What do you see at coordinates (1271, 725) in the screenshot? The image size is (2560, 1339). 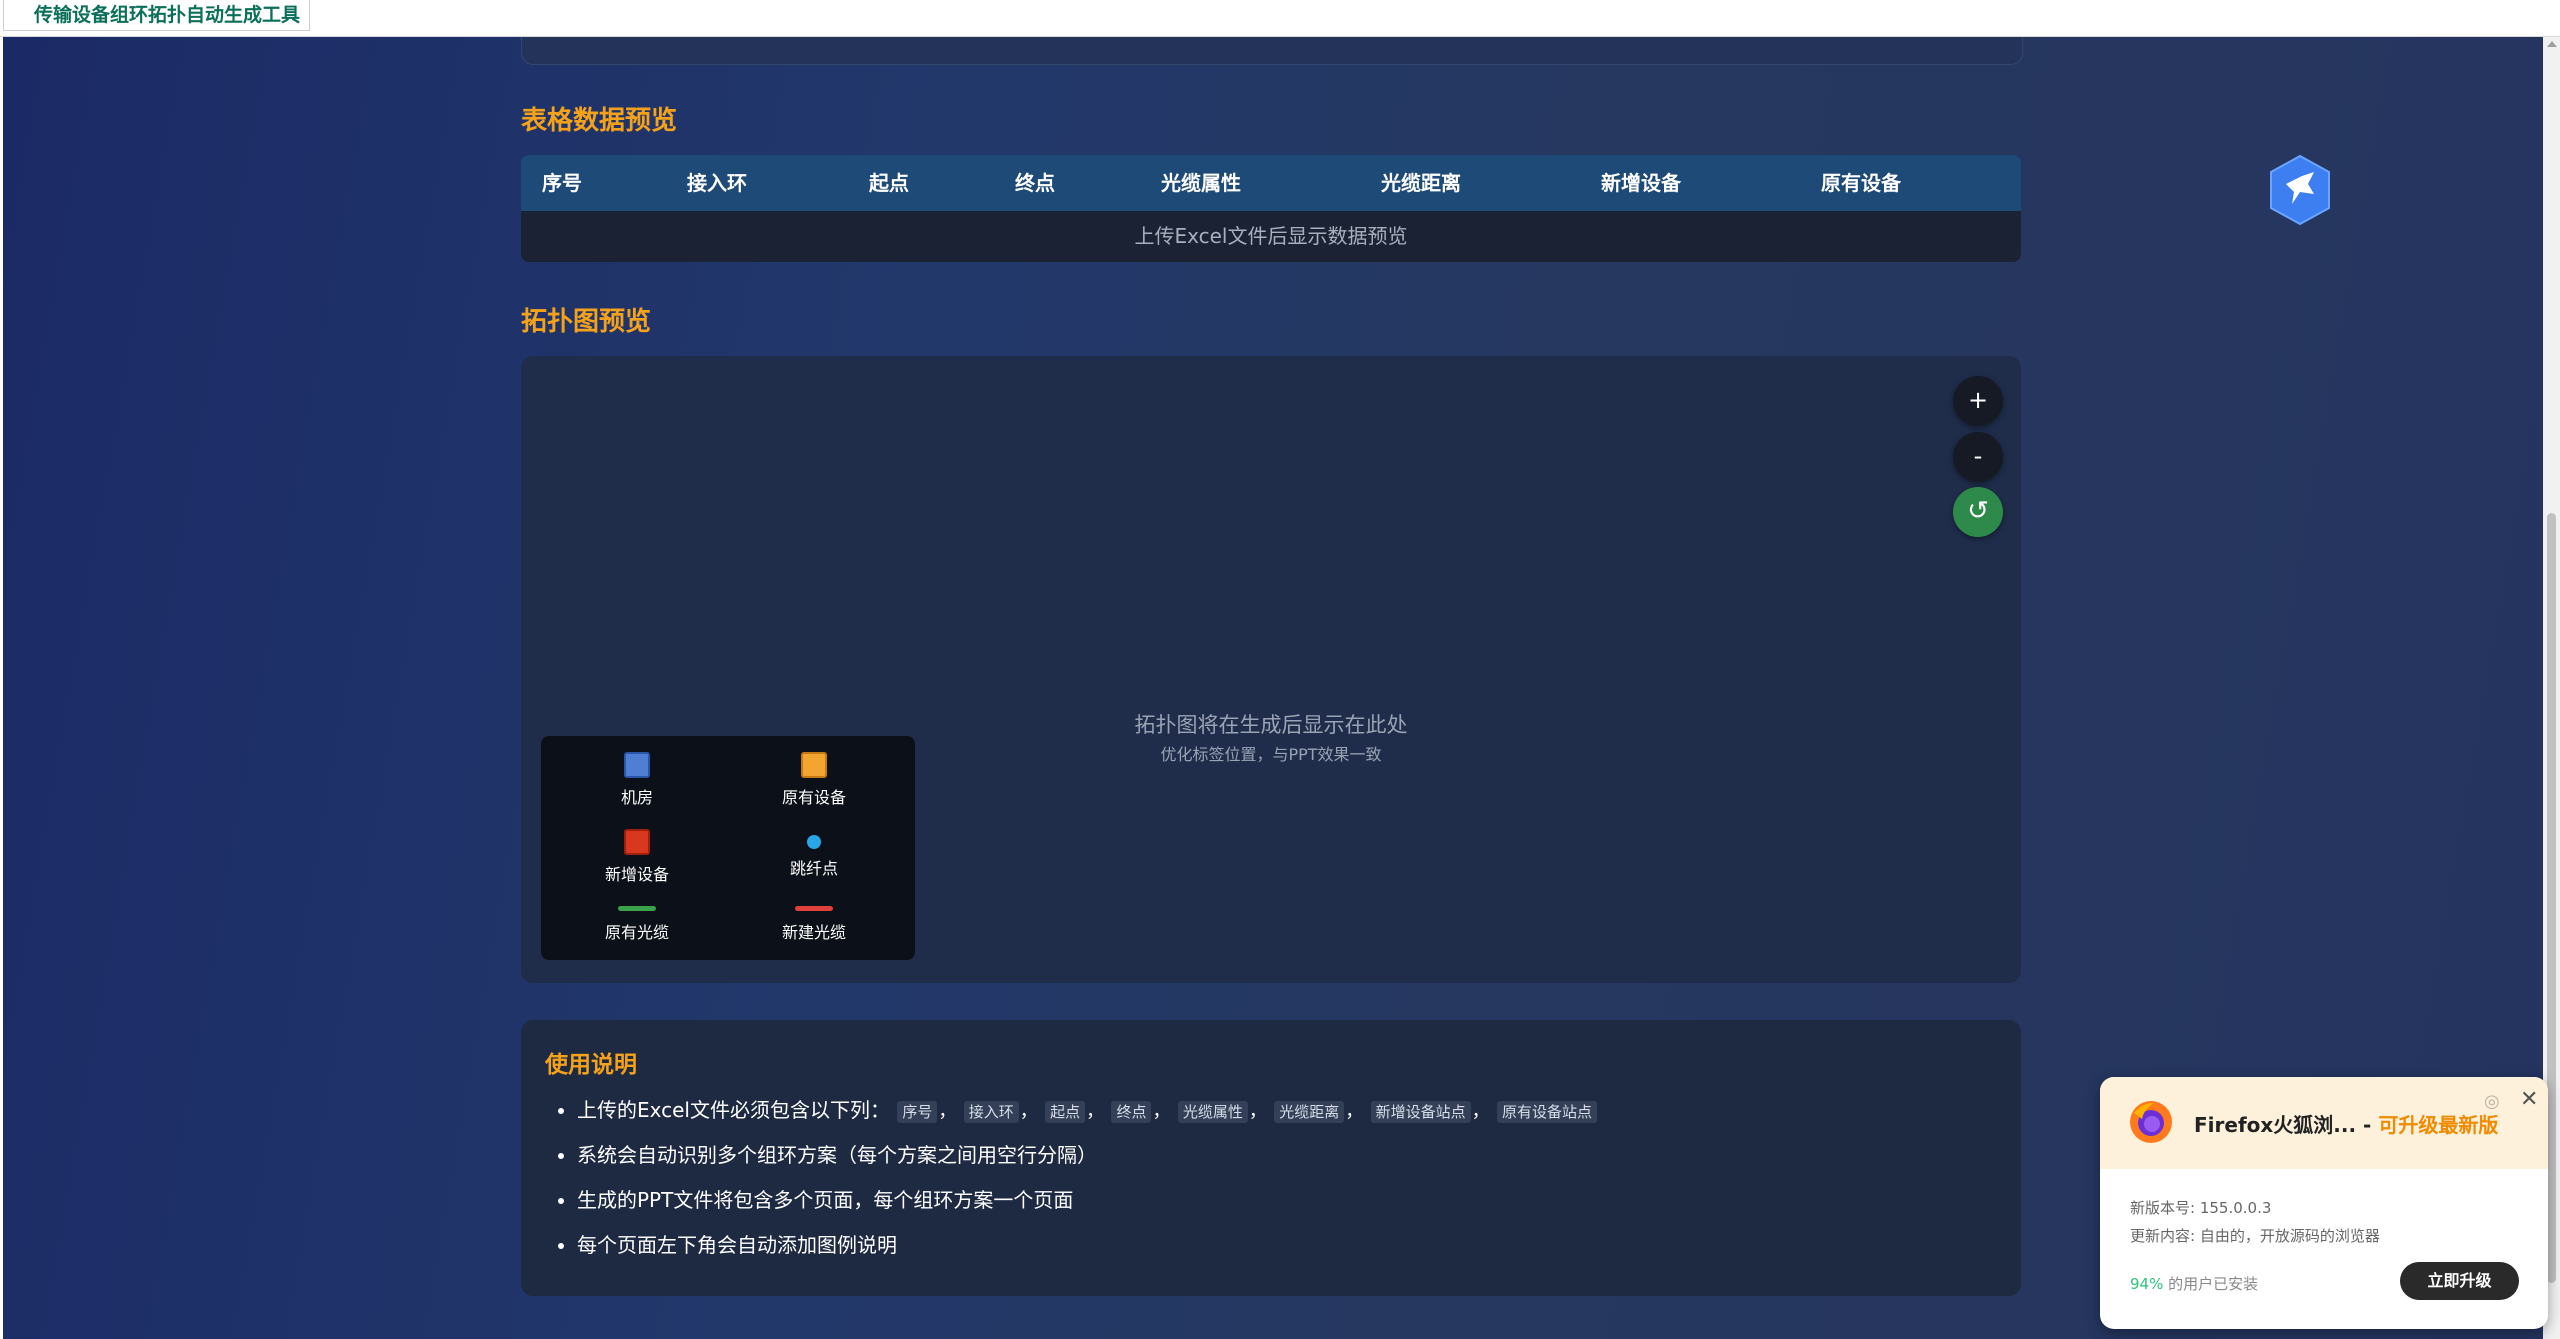 I see `topology-placeholder: 拓扑图将在生成后显示在此处` at bounding box center [1271, 725].